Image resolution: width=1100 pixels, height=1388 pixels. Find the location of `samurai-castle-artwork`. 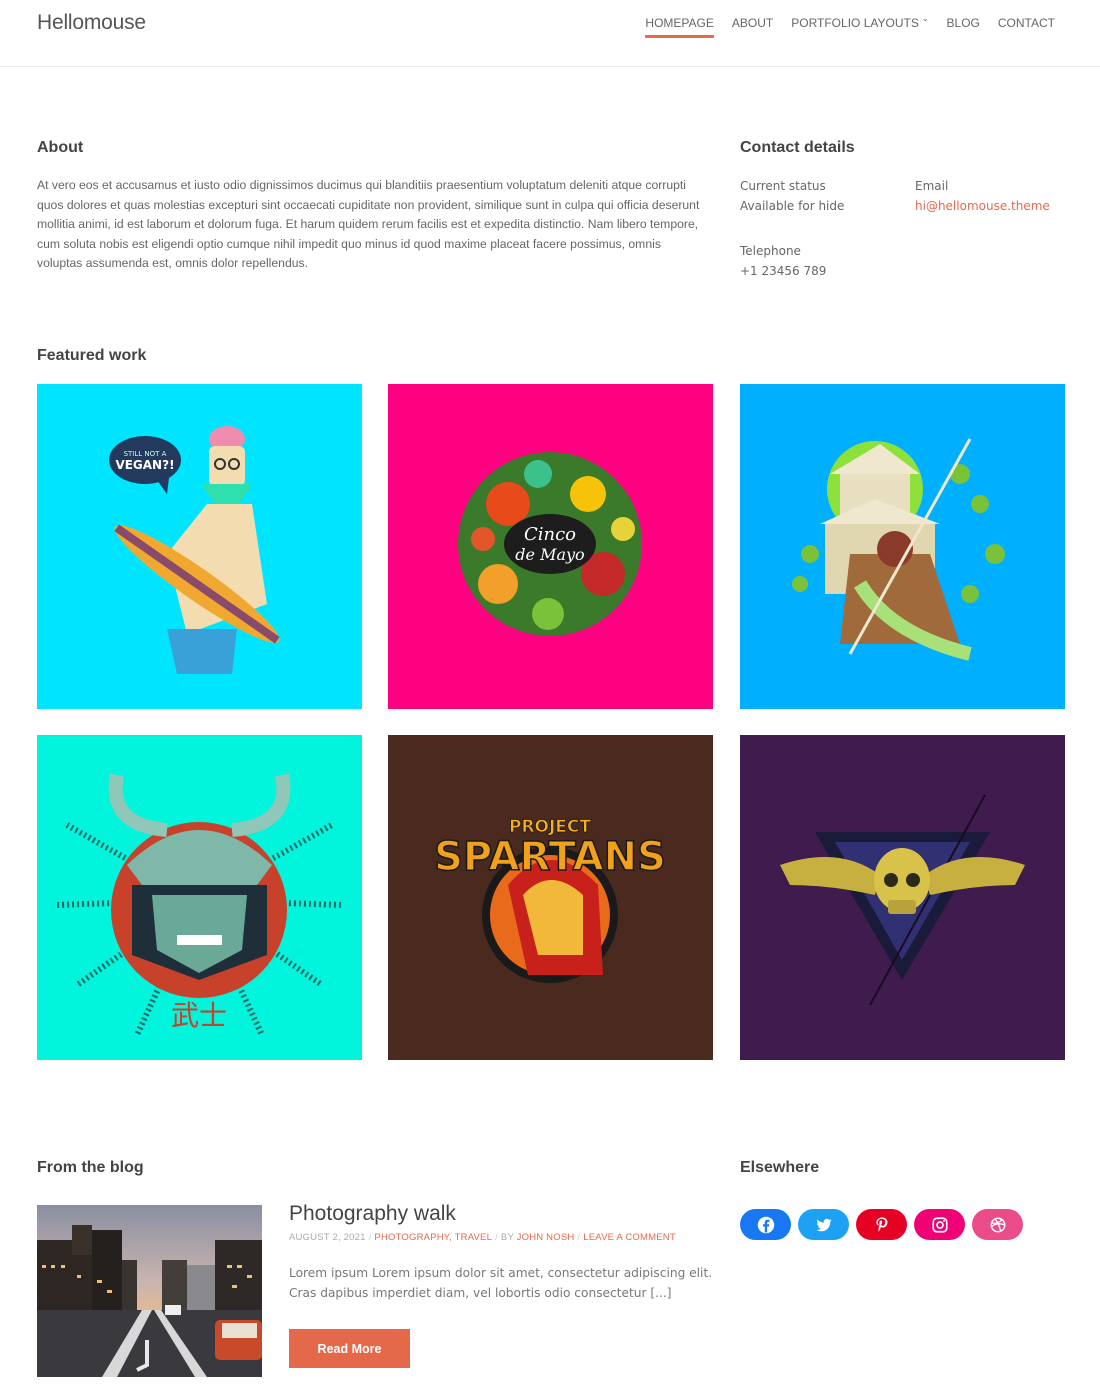

samurai-castle-artwork is located at coordinates (902, 546).